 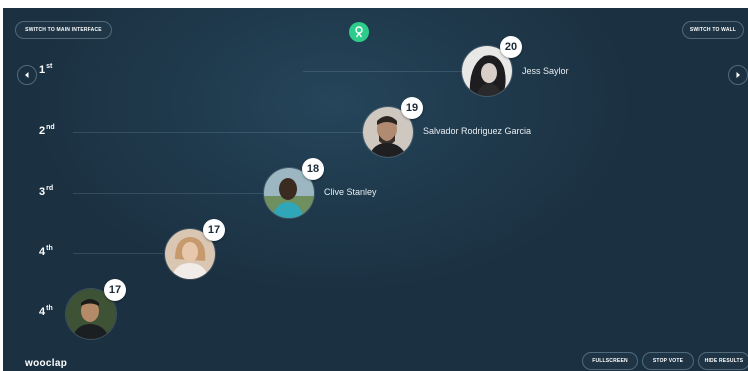 What do you see at coordinates (393, 127) in the screenshot?
I see `participant-entry: 19` at bounding box center [393, 127].